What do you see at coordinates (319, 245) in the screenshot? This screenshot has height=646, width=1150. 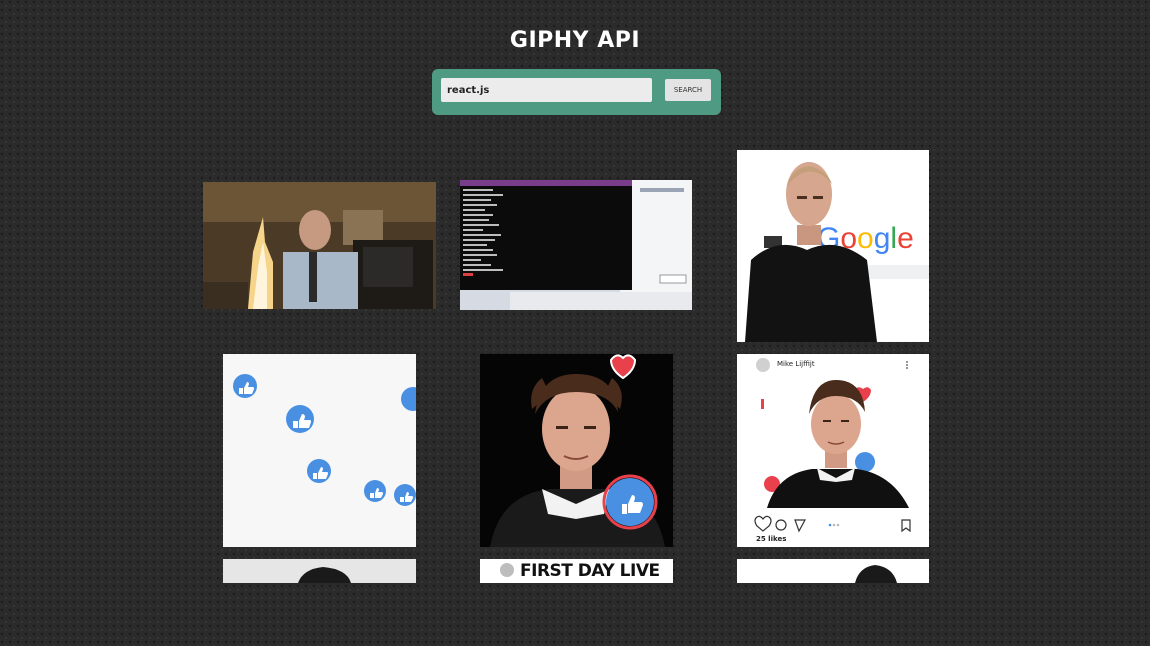 I see `gif-office-fire` at bounding box center [319, 245].